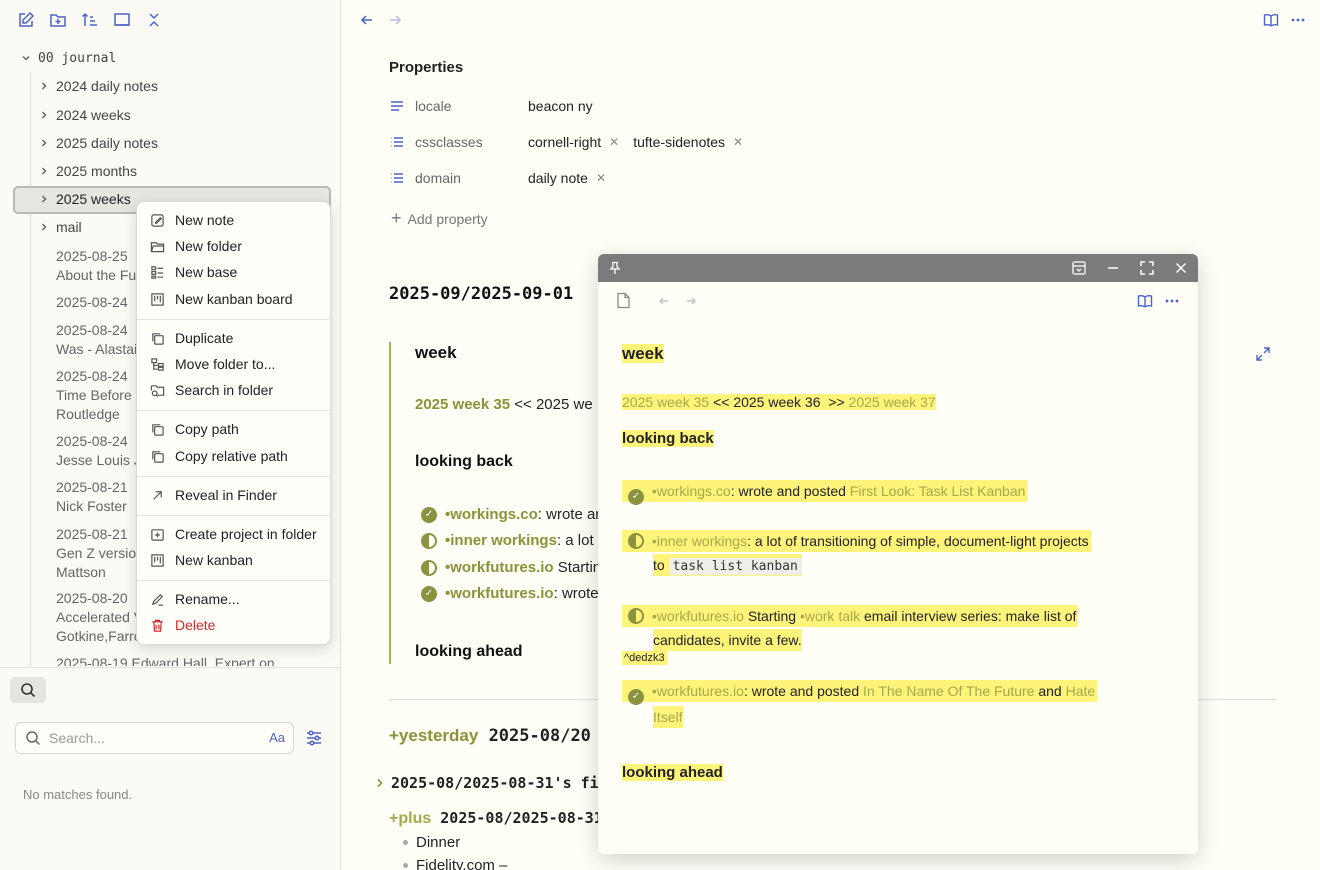 The image size is (1320, 870). What do you see at coordinates (191, 338) in the screenshot?
I see `menu-duplicate: Duplicate` at bounding box center [191, 338].